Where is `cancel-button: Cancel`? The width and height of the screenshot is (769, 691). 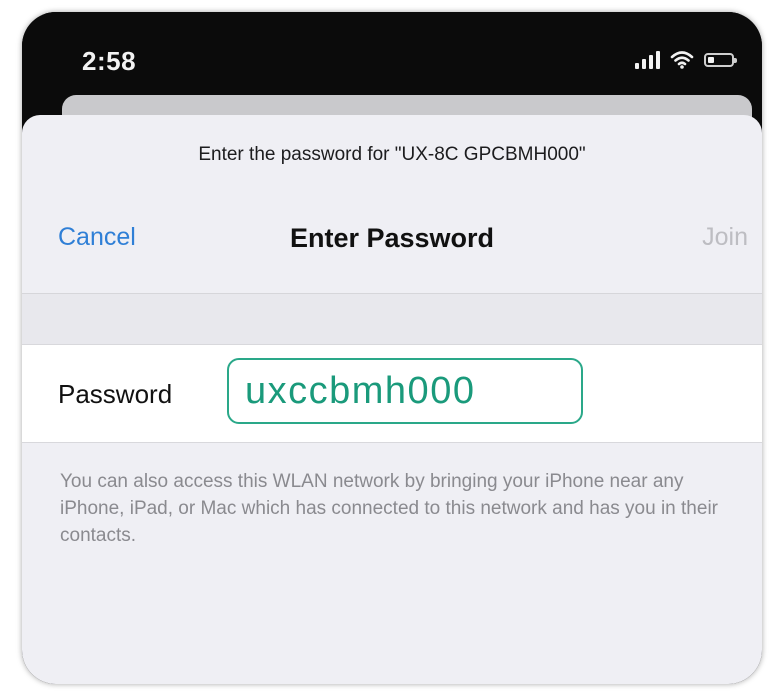
cancel-button: Cancel is located at coordinates (97, 237).